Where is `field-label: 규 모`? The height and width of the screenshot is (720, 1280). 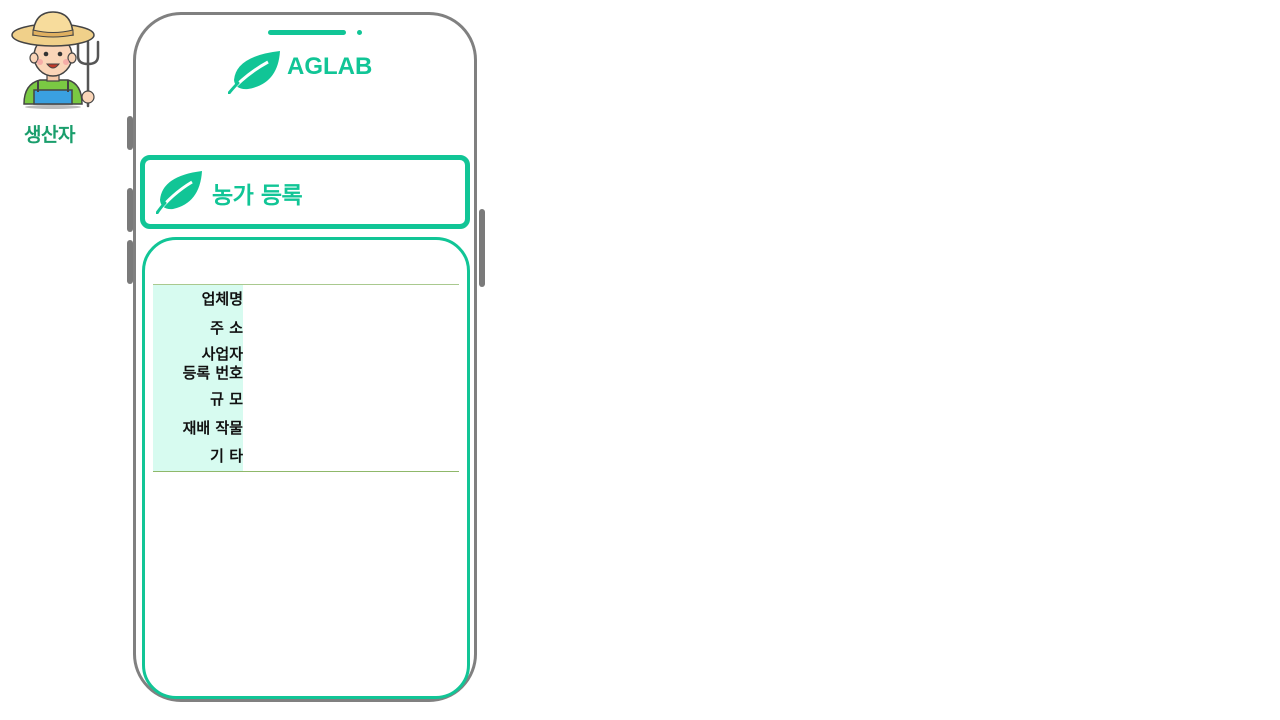 field-label: 규 모 is located at coordinates (198, 399).